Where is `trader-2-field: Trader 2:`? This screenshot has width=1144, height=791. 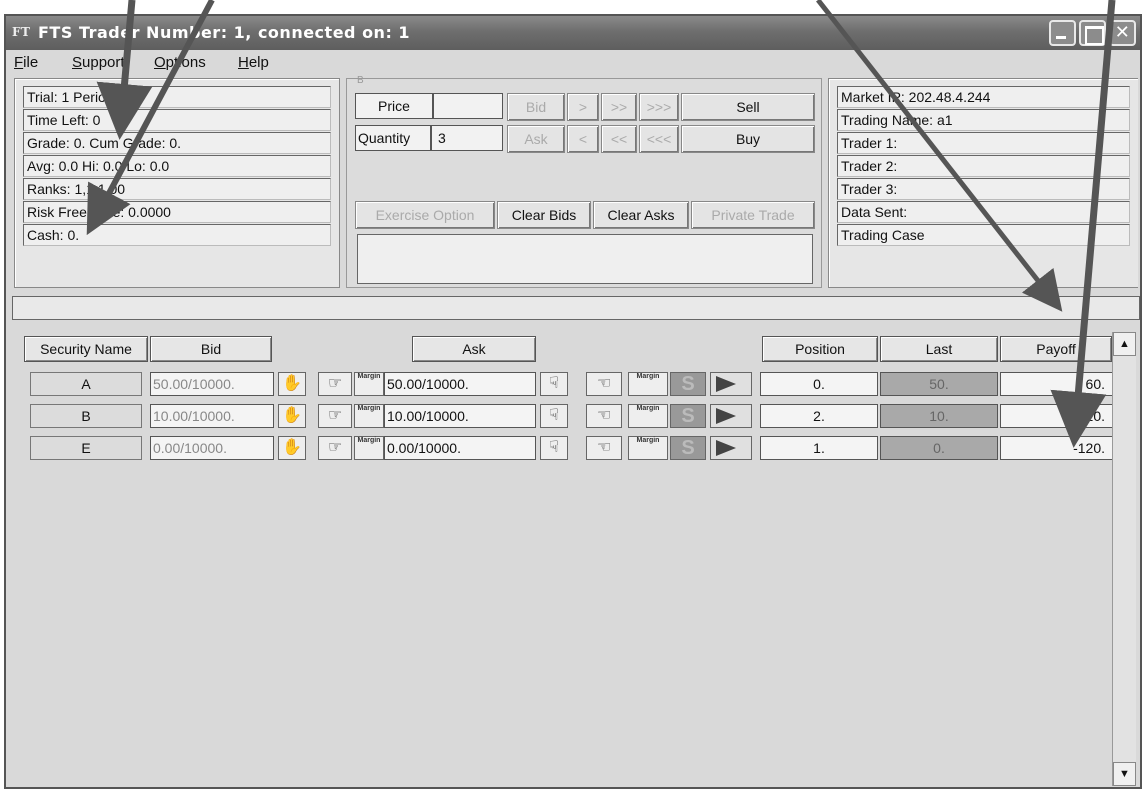
trader-2-field: Trader 2: is located at coordinates (983, 166).